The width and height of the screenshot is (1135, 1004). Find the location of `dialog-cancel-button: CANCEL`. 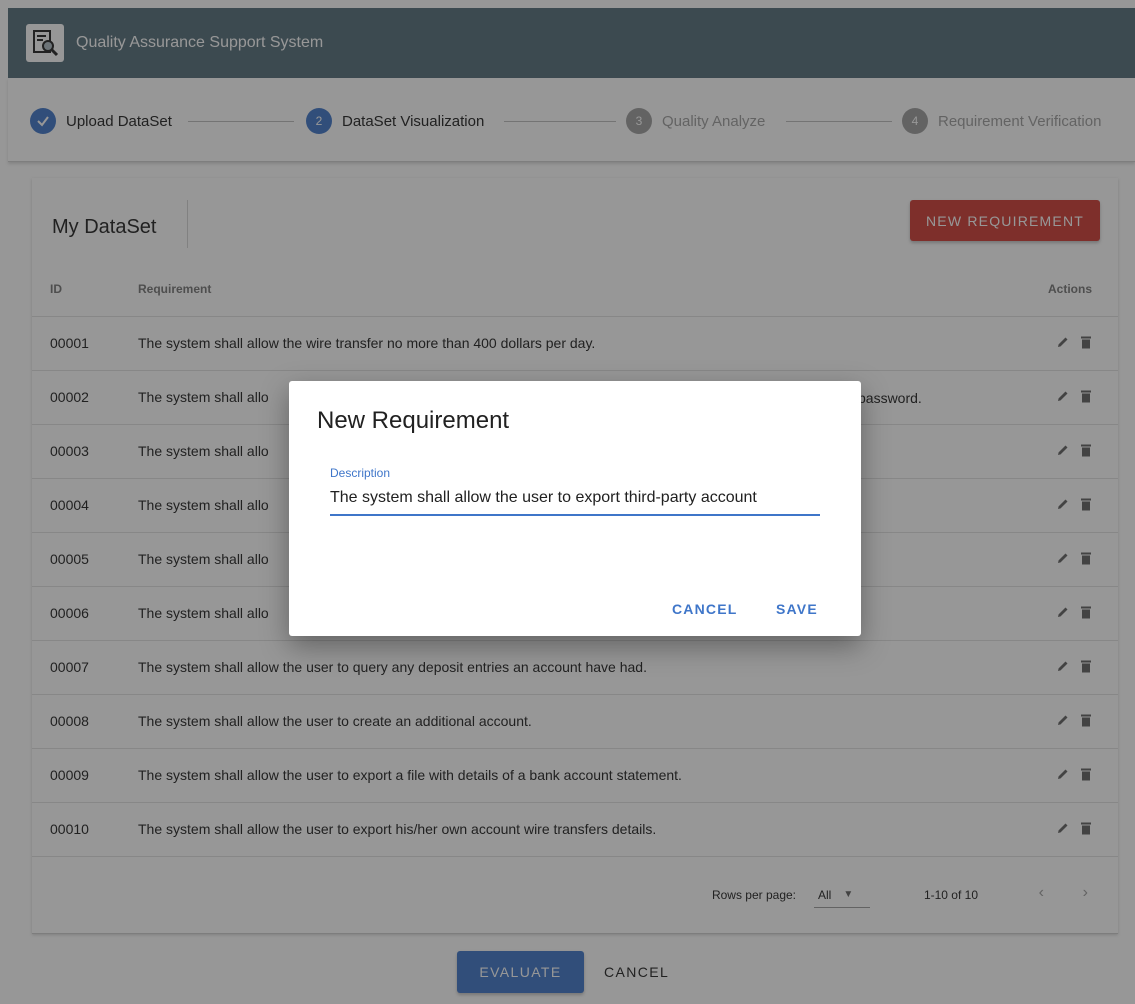

dialog-cancel-button: CANCEL is located at coordinates (705, 609).